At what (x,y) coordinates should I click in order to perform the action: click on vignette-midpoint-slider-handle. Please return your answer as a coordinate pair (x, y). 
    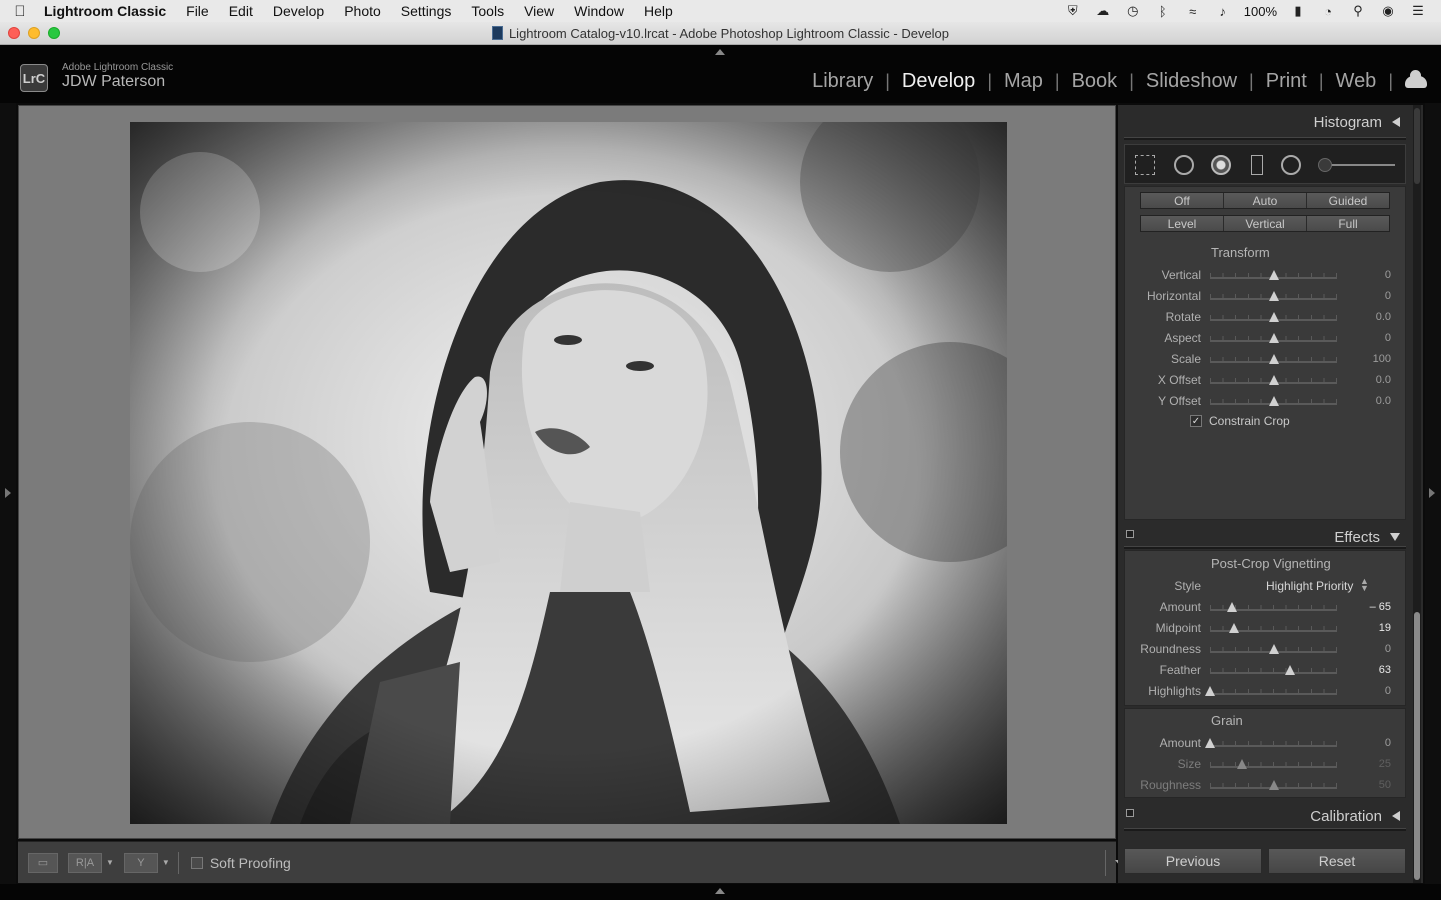
    Looking at the image, I should click on (1234, 628).